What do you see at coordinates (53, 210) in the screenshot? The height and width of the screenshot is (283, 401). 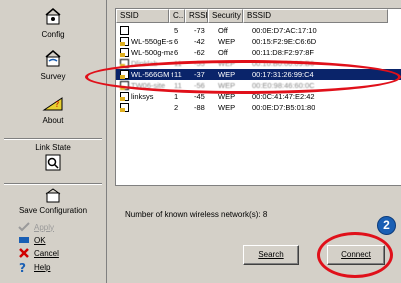 I see `sidebar-item-label: Save Configuration` at bounding box center [53, 210].